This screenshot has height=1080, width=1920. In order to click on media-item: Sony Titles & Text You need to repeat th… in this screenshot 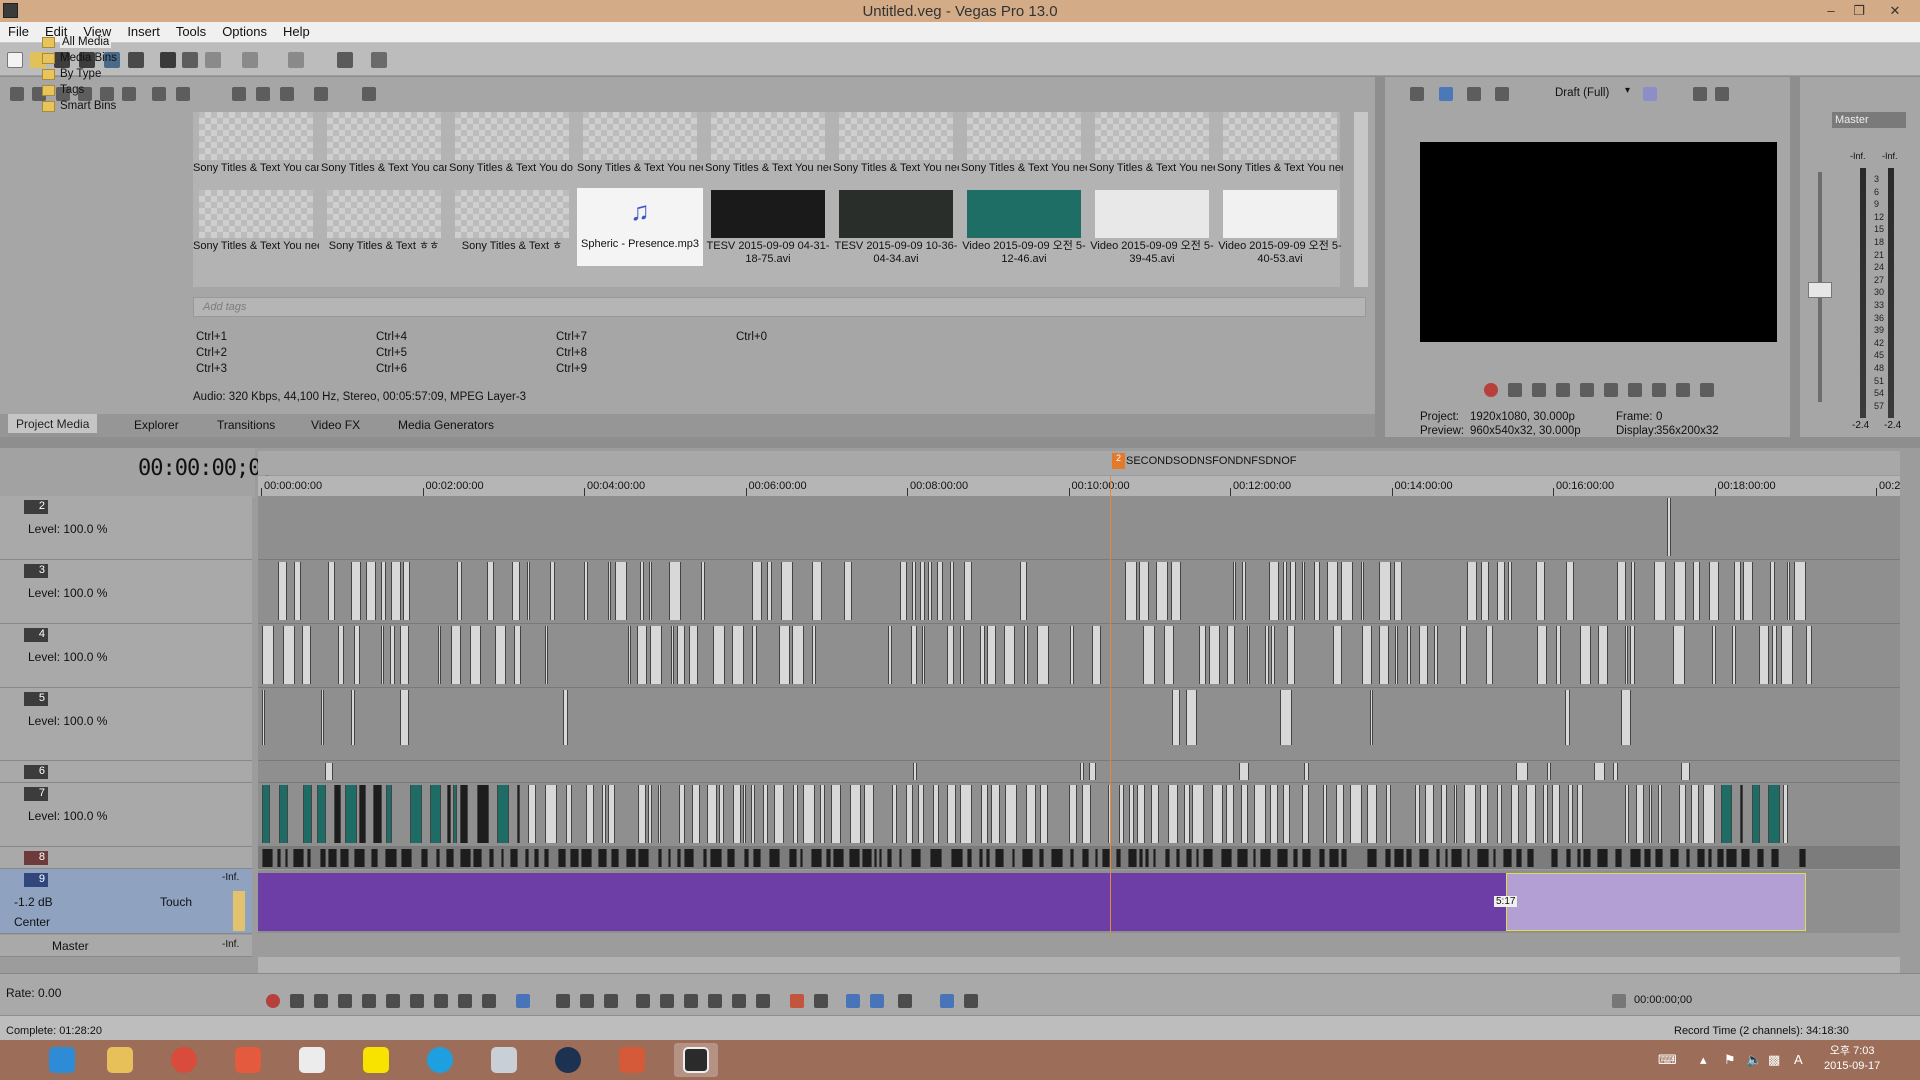, I will do `click(1152, 151)`.